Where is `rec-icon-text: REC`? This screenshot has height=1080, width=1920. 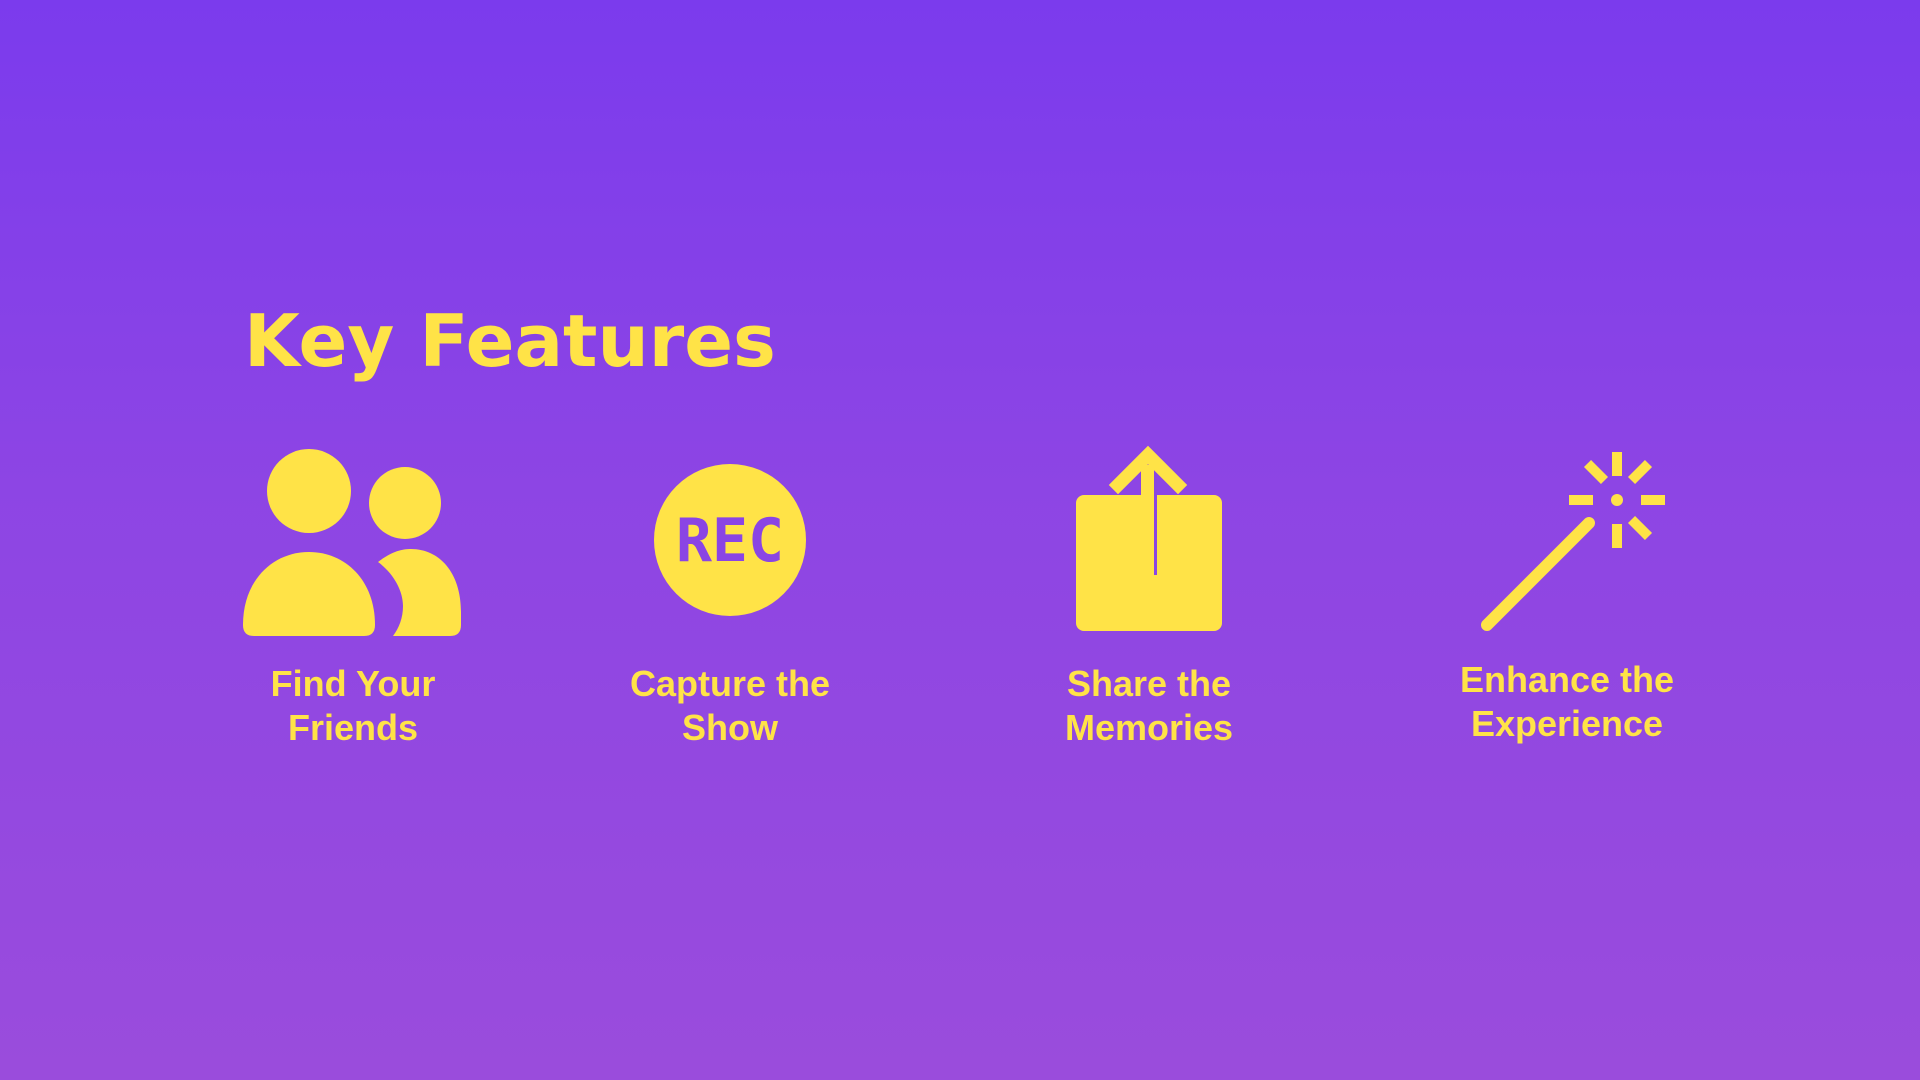
rec-icon-text: REC is located at coordinates (730, 541).